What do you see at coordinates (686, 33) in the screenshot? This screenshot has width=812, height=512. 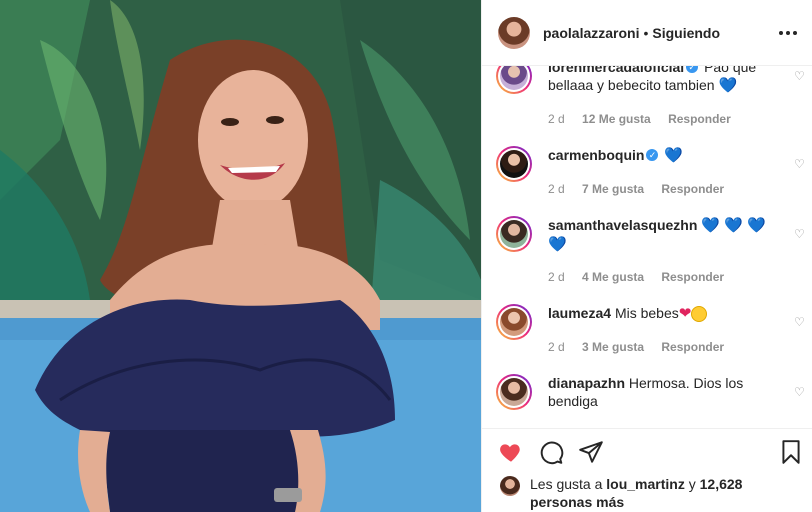 I see `follow-status-button: Siguiendo` at bounding box center [686, 33].